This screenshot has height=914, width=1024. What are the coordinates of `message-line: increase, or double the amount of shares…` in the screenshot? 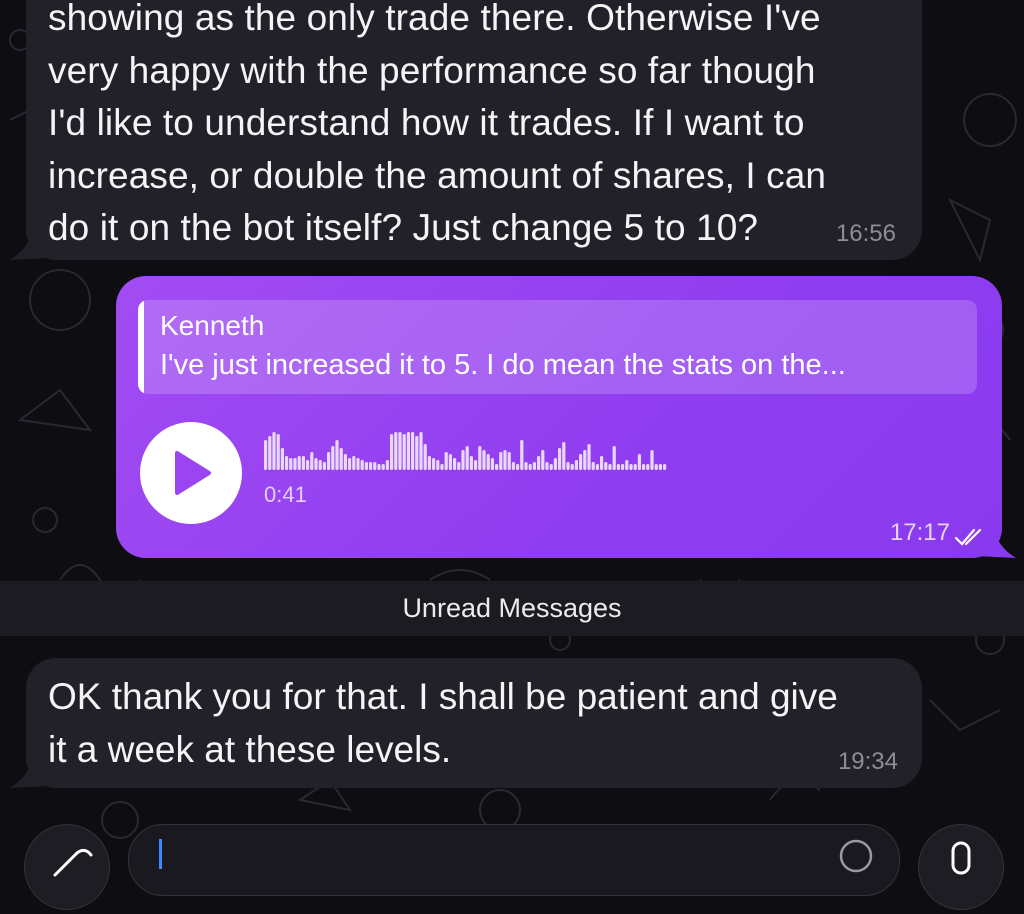 It's located at (437, 175).